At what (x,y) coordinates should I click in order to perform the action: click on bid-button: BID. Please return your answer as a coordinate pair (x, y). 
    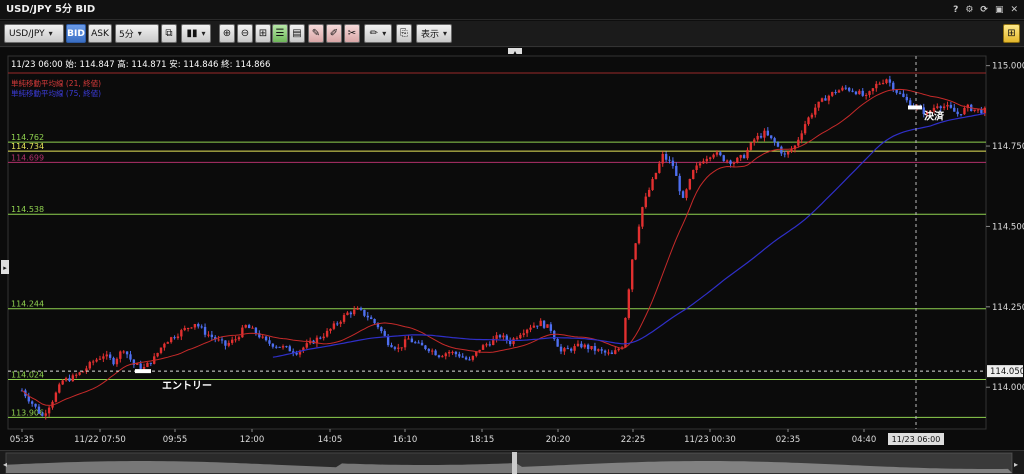
    Looking at the image, I should click on (76, 33).